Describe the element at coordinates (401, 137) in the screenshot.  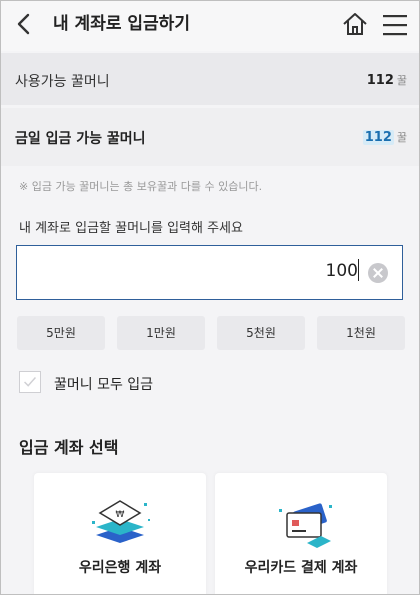
I see `today-deposit-unit: 꿀` at that location.